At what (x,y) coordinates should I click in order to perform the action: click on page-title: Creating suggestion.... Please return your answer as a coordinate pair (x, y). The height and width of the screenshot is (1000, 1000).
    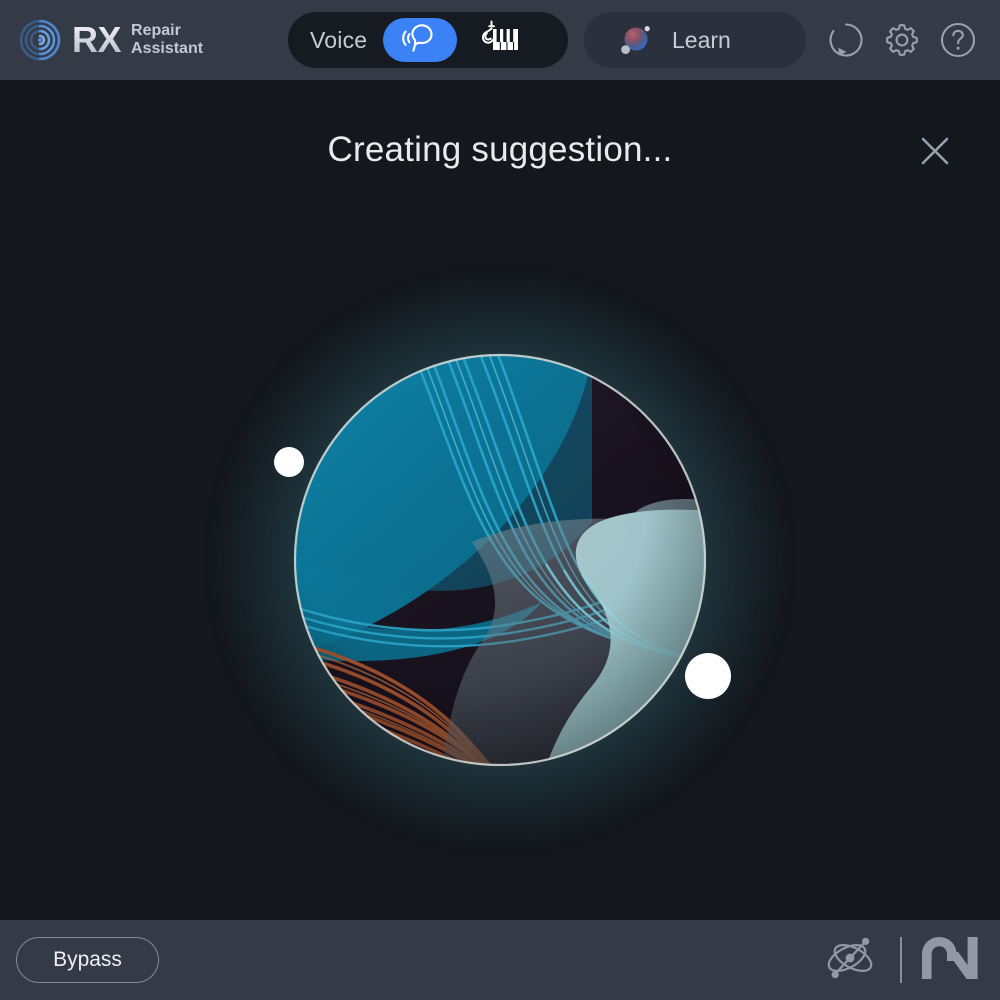
    Looking at the image, I should click on (500, 149).